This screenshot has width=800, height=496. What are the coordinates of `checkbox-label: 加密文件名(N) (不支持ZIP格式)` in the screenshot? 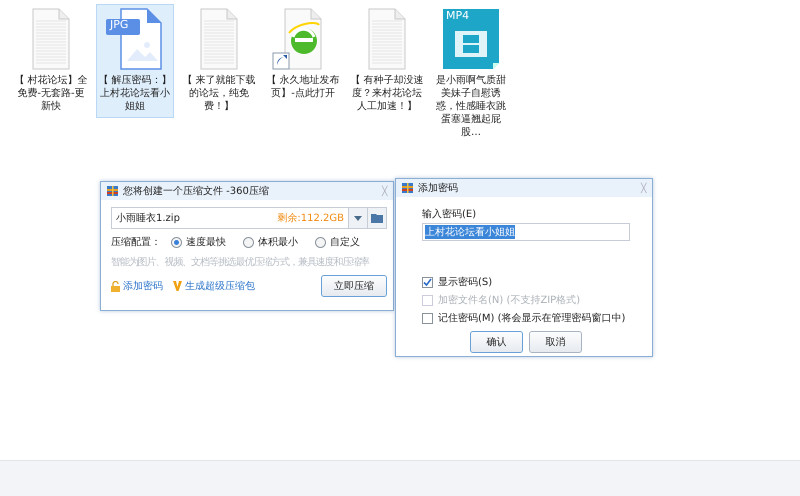 It's located at (509, 300).